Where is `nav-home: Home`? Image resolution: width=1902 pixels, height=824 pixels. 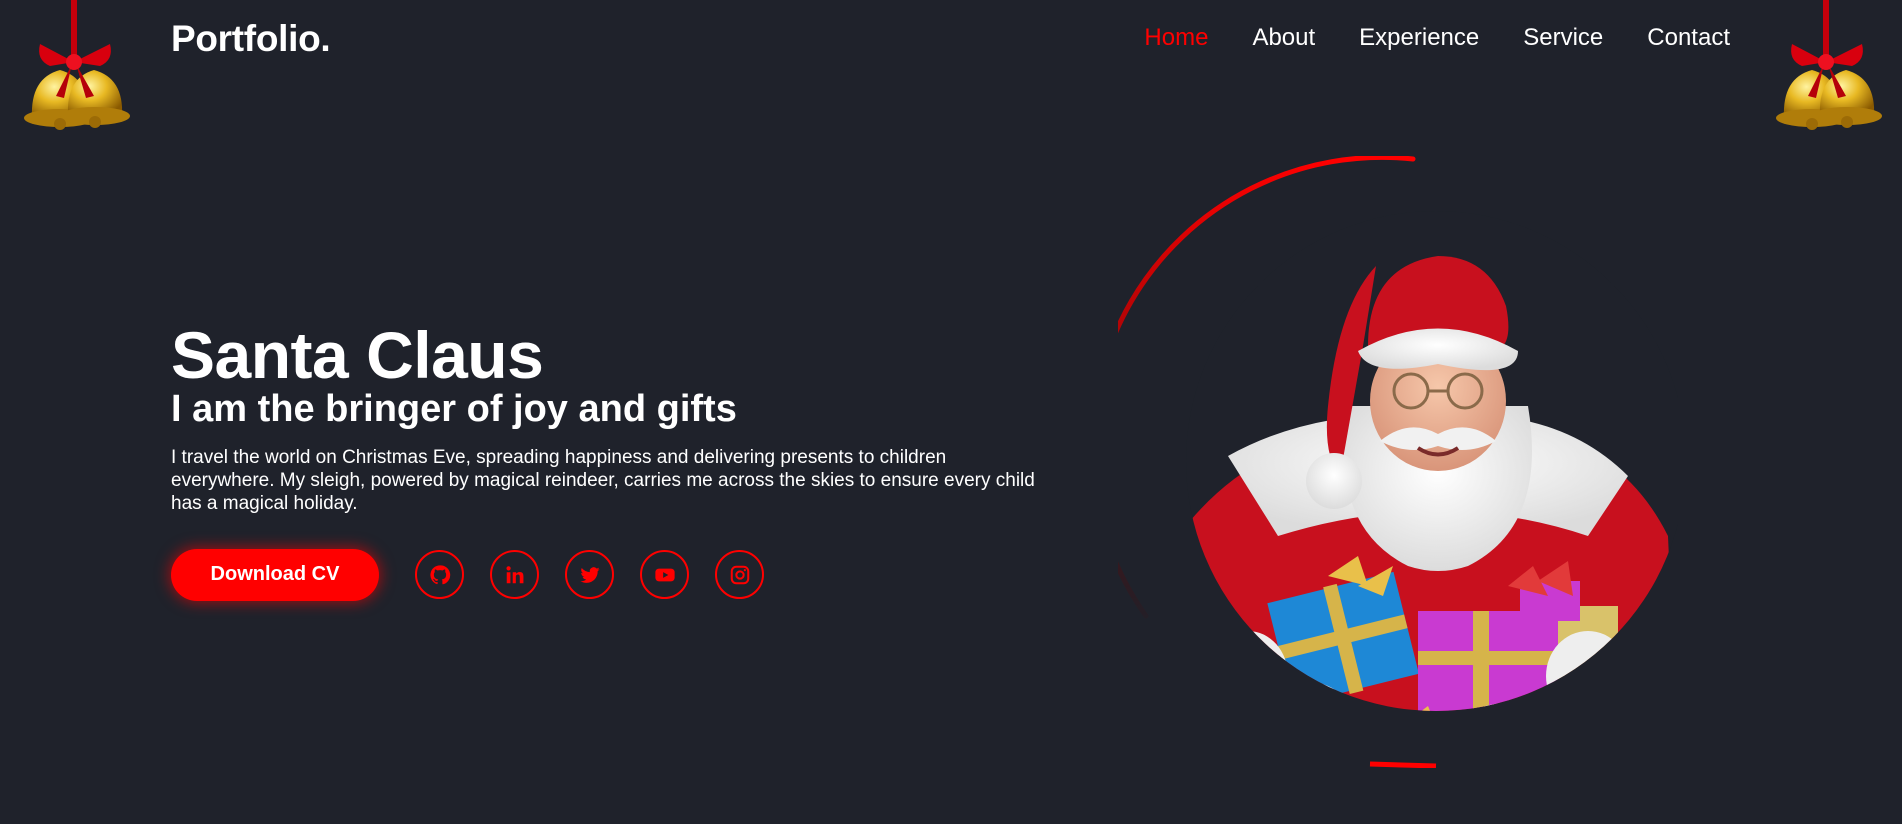
nav-home: Home is located at coordinates (1176, 38).